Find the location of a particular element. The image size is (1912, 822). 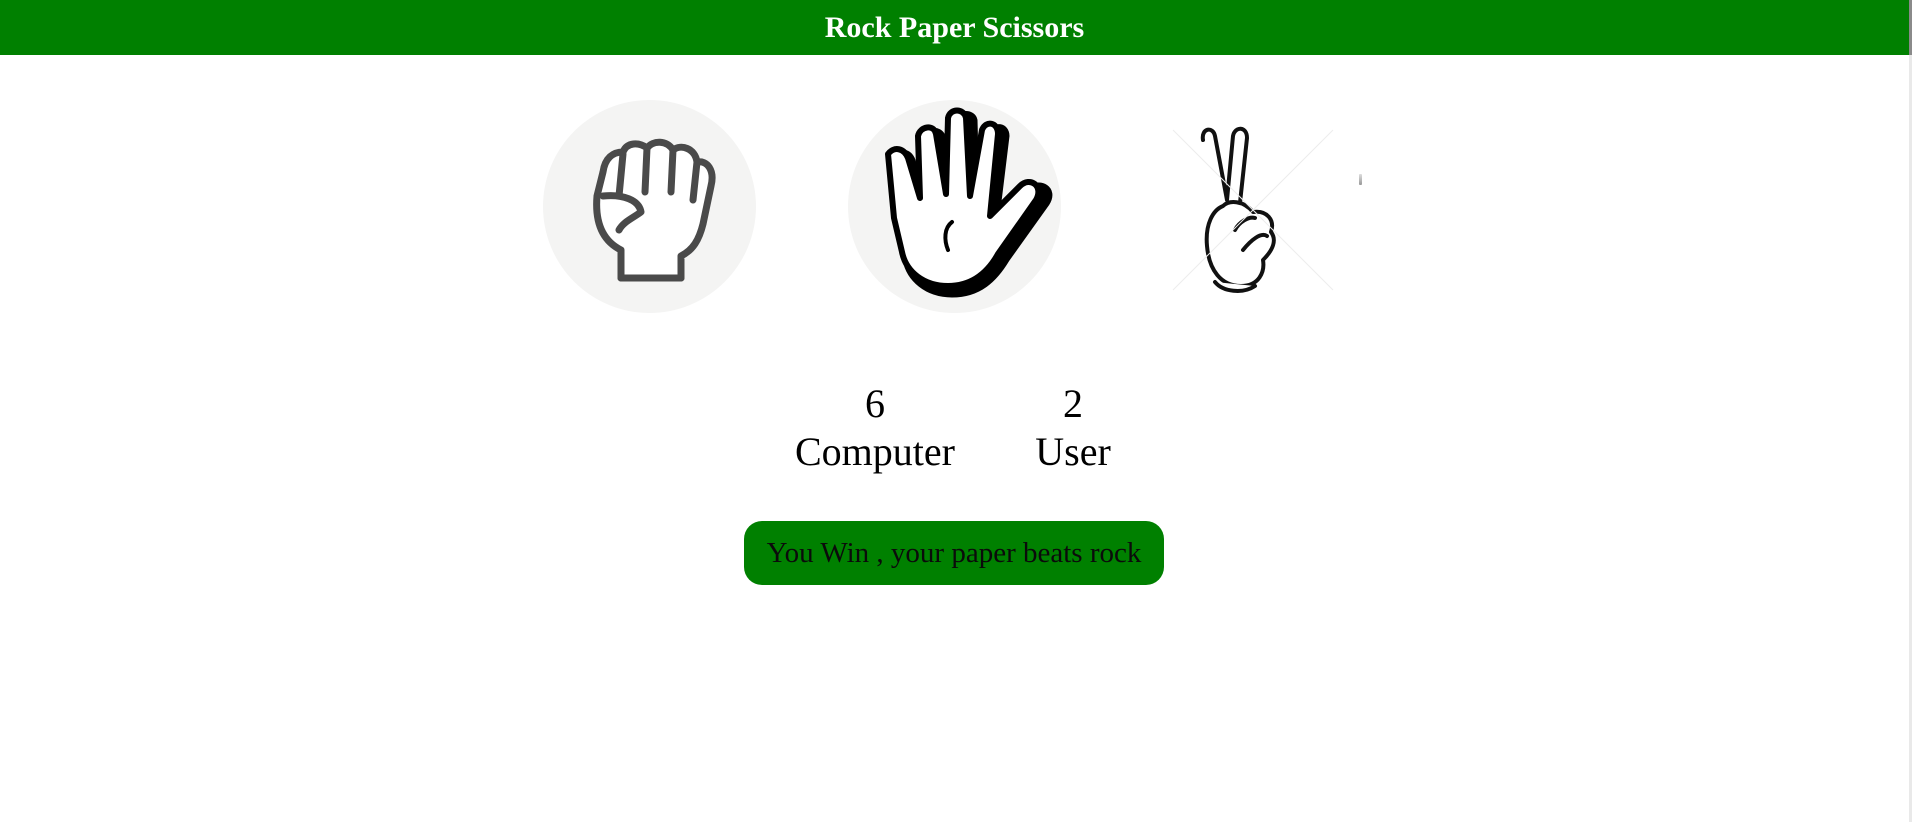

paper-choice-button is located at coordinates (954, 206).